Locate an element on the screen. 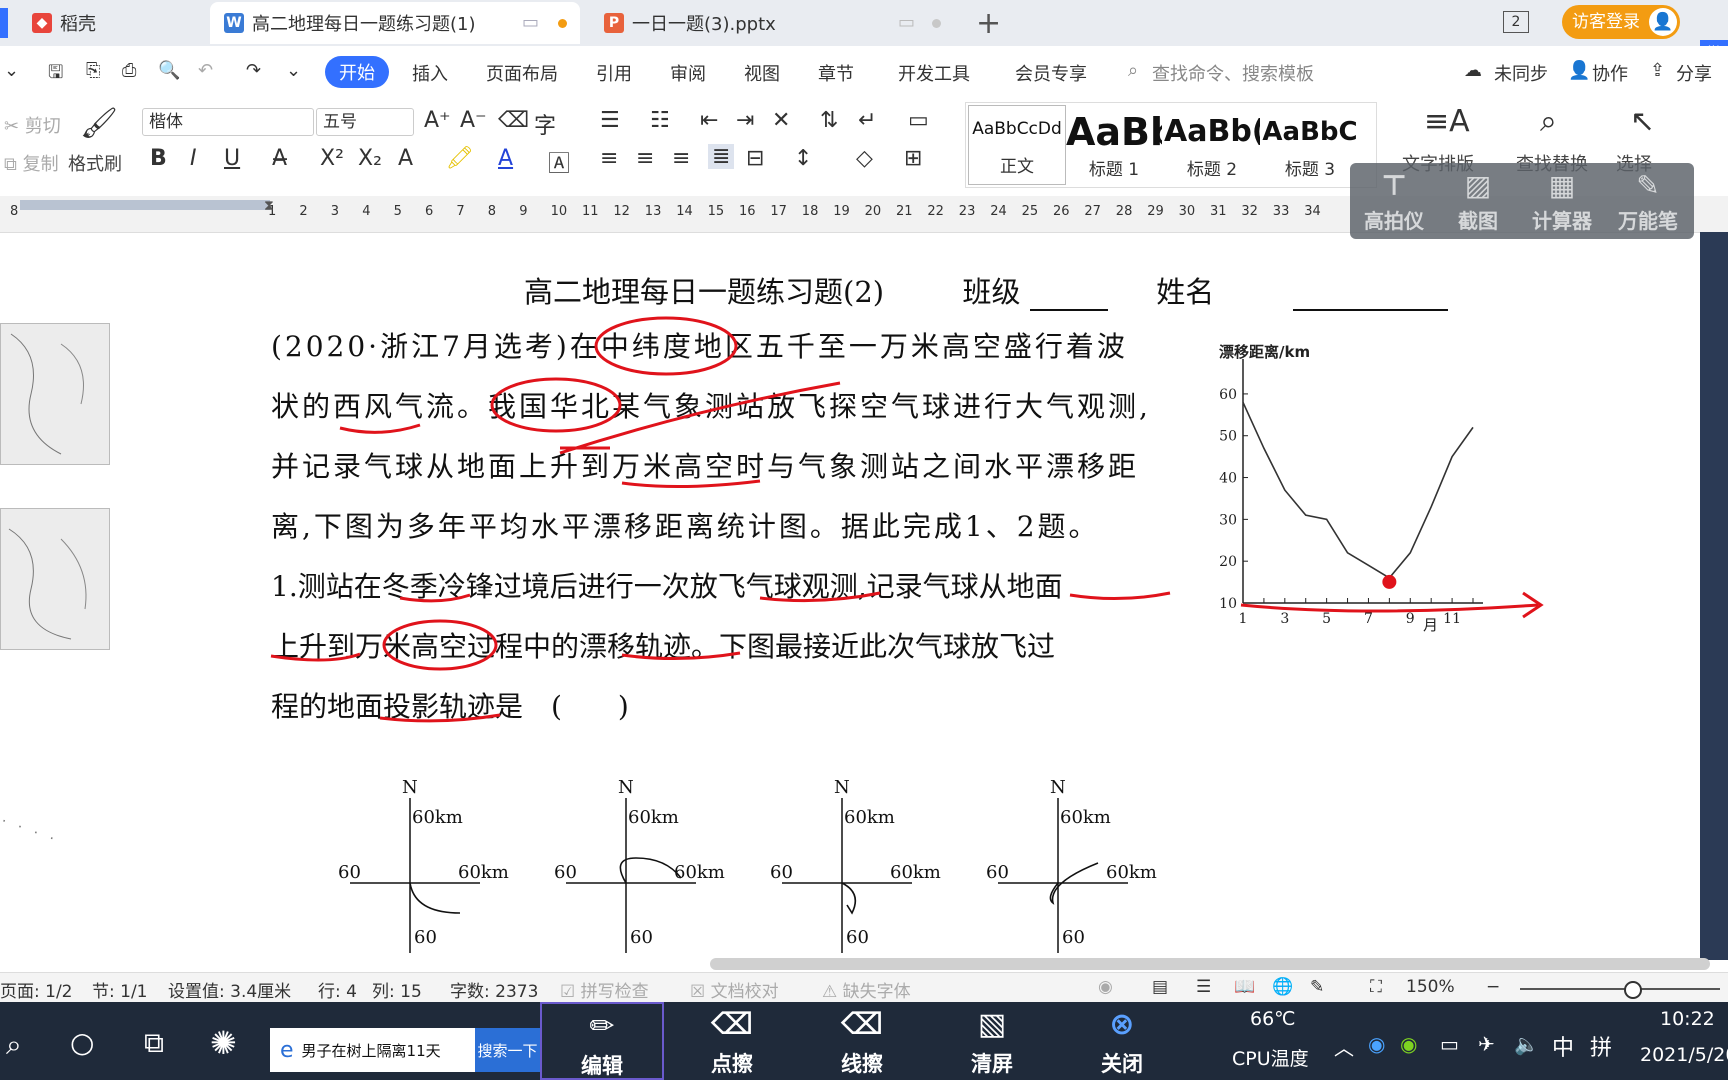 The image size is (1728, 1080). superscript-icon: X² is located at coordinates (332, 158).